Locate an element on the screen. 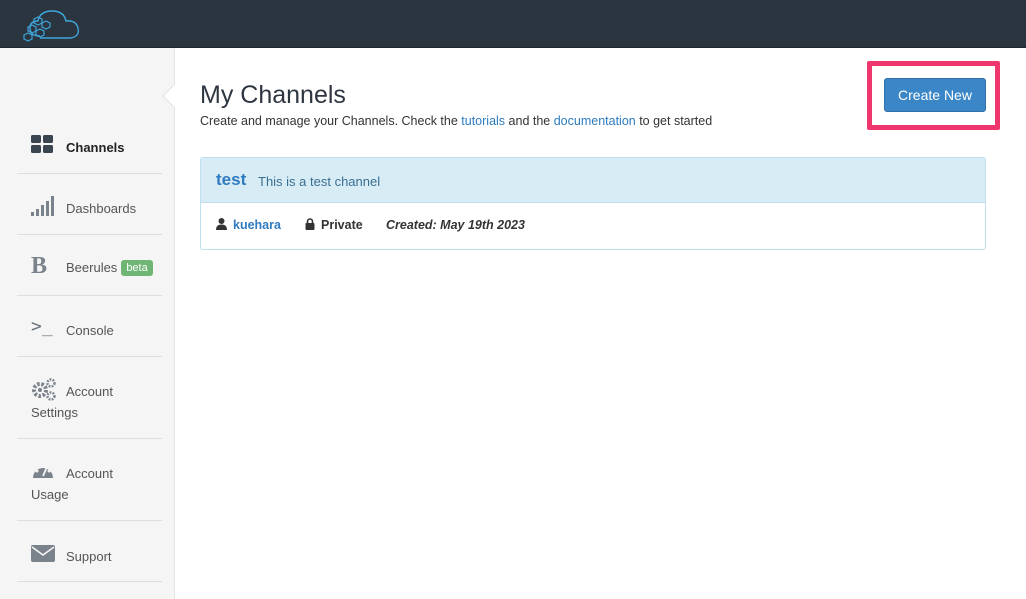  sidebar-item-channels: Channels is located at coordinates (89, 142).